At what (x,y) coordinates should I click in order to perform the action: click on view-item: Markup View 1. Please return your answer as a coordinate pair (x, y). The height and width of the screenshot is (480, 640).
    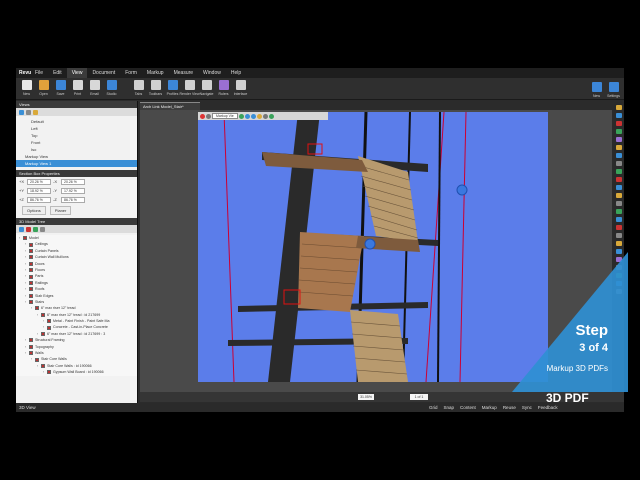
    Looking at the image, I should click on (76, 163).